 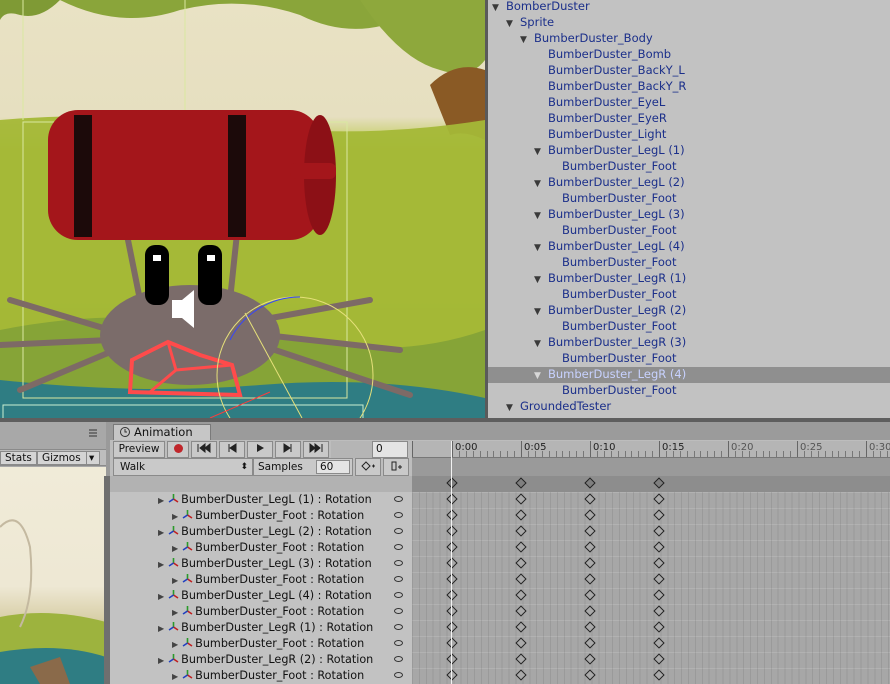 I want to click on add-keyframe-button, so click(x=368, y=467).